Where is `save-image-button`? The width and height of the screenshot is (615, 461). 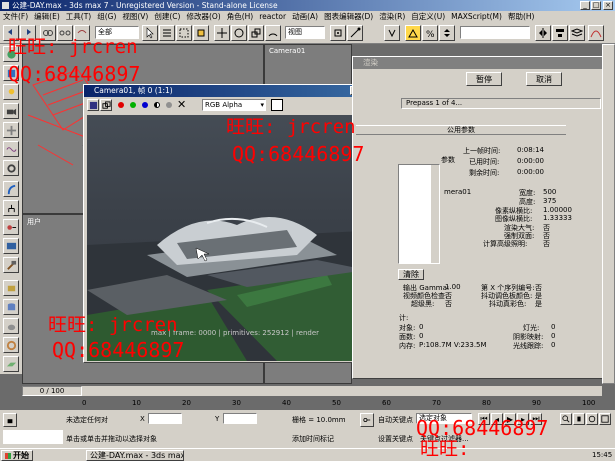
save-image-button is located at coordinates (93, 105).